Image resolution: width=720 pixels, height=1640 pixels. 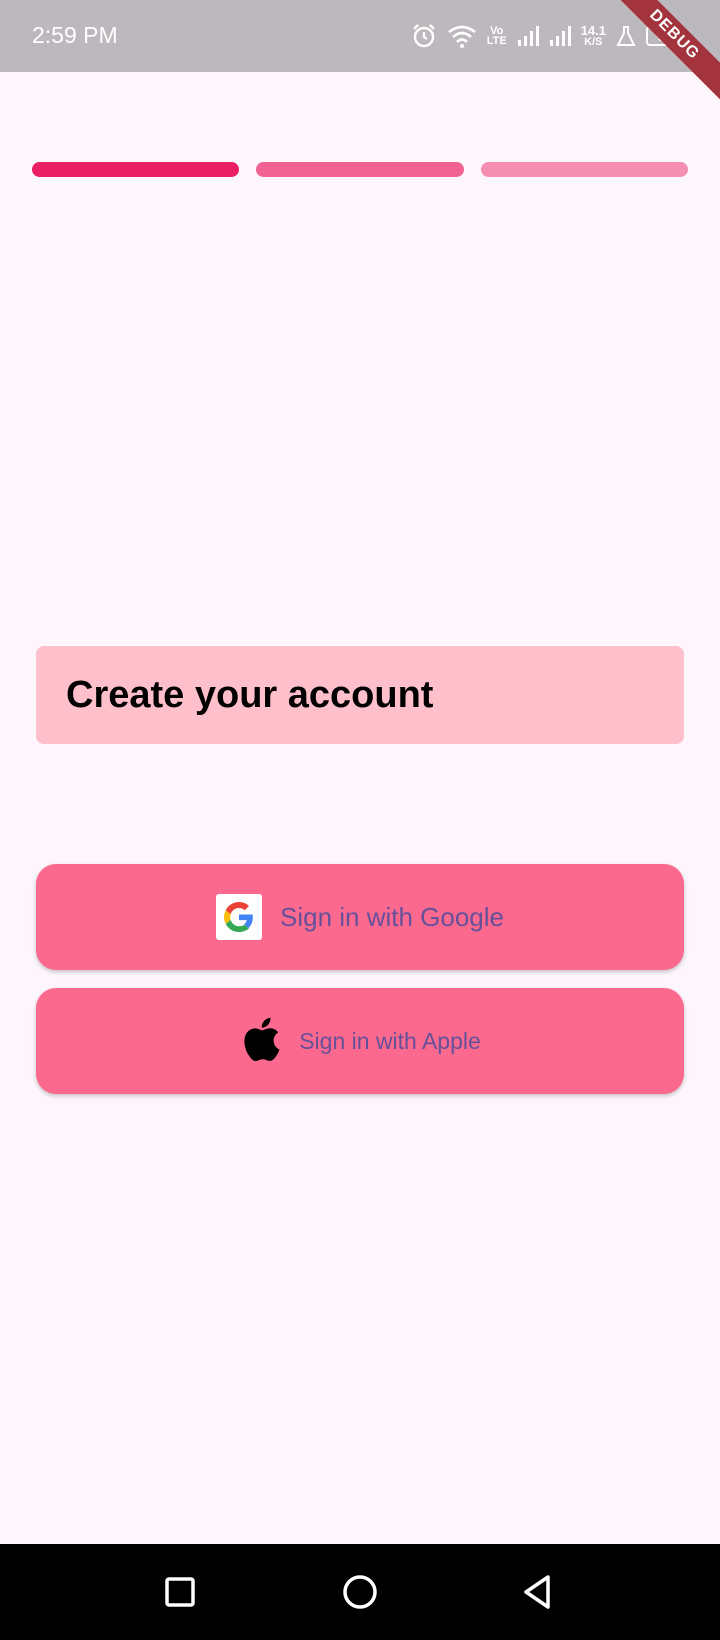 I want to click on title-card: Create your account, so click(x=360, y=695).